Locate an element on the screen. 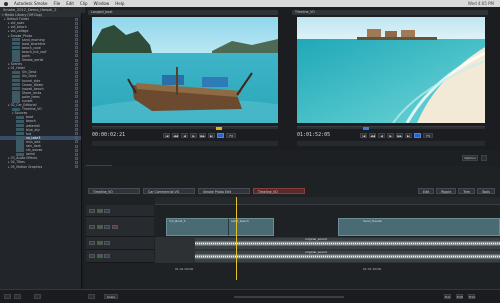  record-timecode: 01:01:52:05 is located at coordinates (313, 135).